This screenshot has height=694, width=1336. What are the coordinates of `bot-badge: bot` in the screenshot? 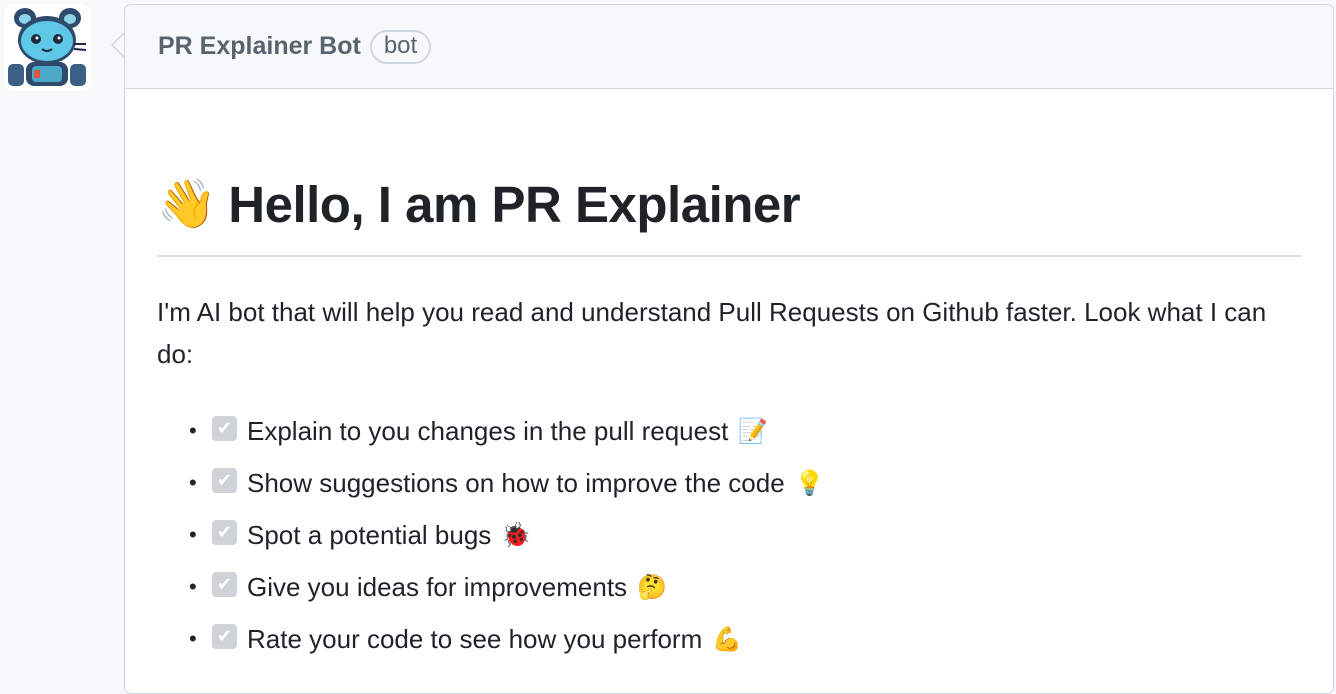 It's located at (400, 46).